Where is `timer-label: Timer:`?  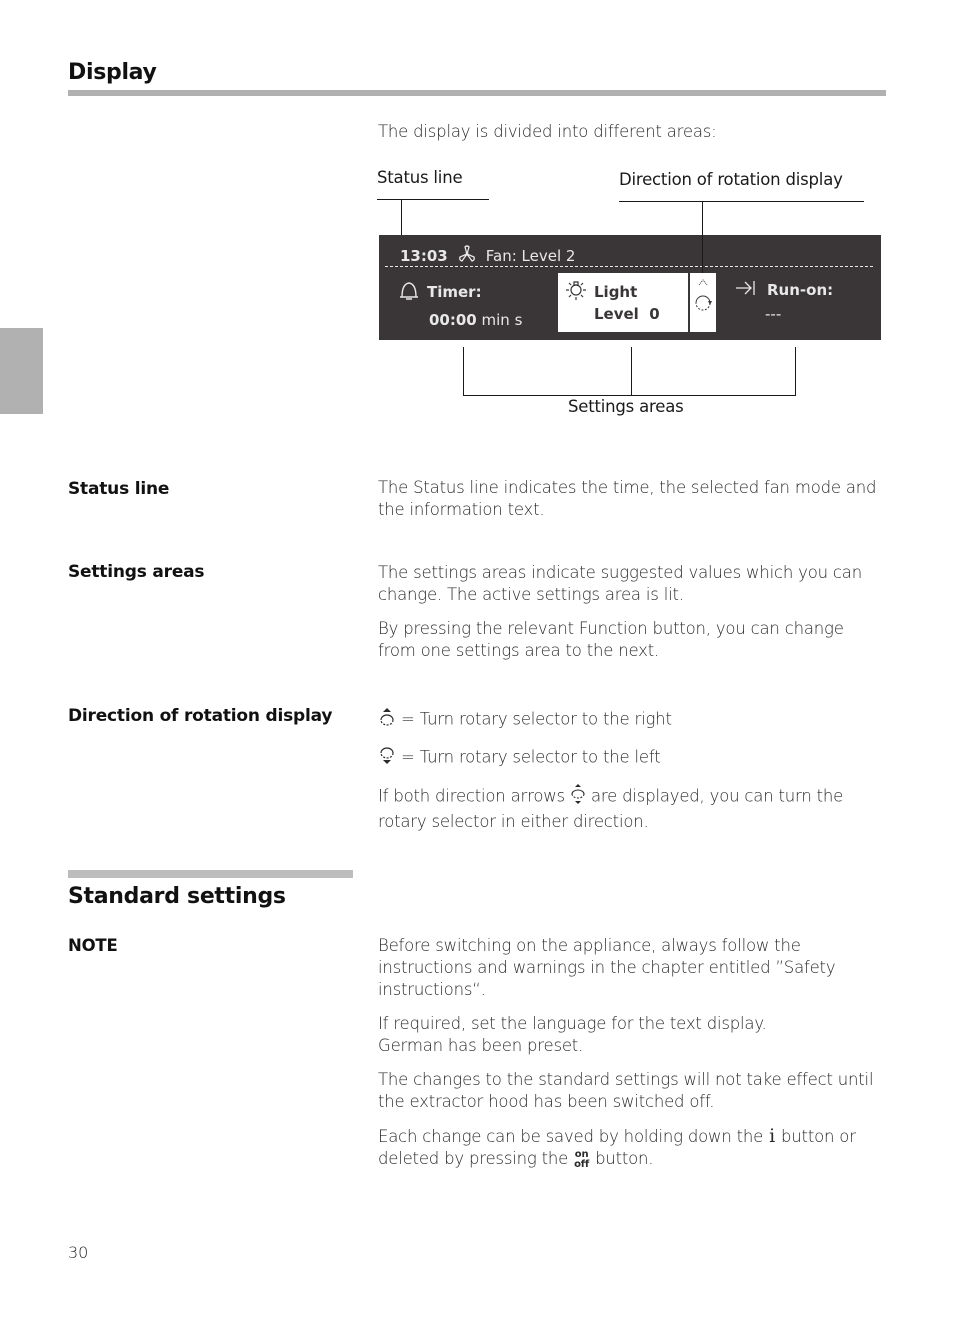
timer-label: Timer: is located at coordinates (454, 292).